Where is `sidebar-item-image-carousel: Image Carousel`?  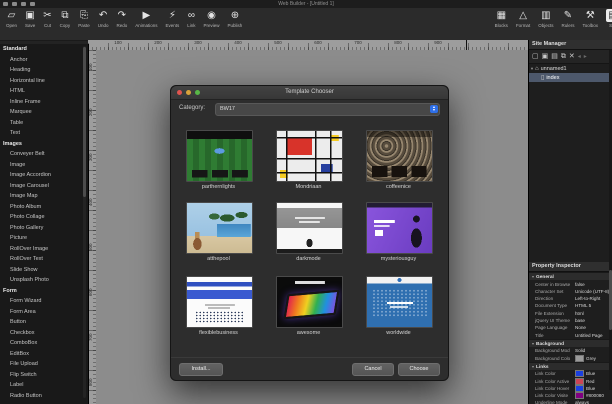
sidebar-item-image-carousel: Image Carousel is located at coordinates (44, 186).